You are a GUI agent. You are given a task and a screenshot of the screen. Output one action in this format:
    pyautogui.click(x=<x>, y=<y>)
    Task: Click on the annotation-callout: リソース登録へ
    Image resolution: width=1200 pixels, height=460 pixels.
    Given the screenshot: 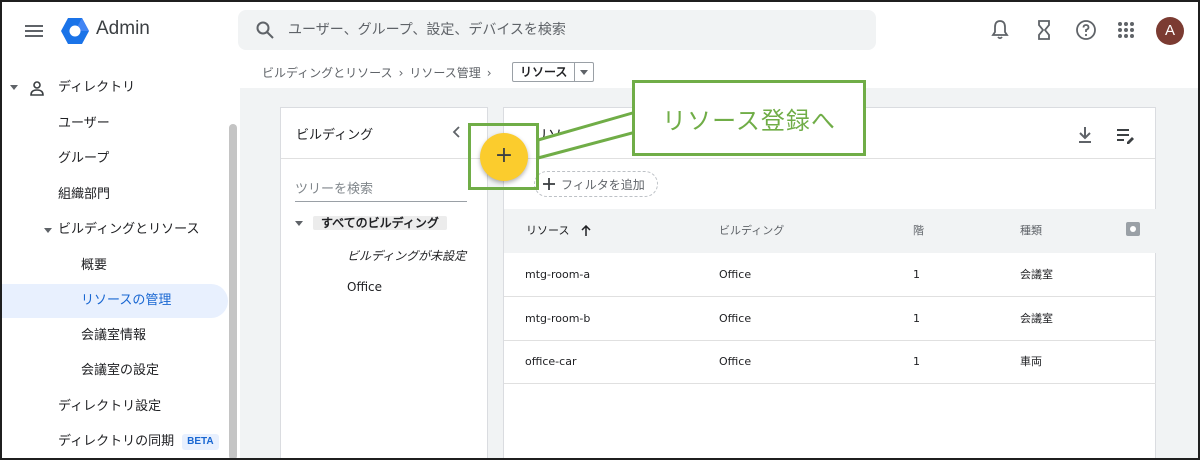 What is the action you would take?
    pyautogui.click(x=749, y=118)
    